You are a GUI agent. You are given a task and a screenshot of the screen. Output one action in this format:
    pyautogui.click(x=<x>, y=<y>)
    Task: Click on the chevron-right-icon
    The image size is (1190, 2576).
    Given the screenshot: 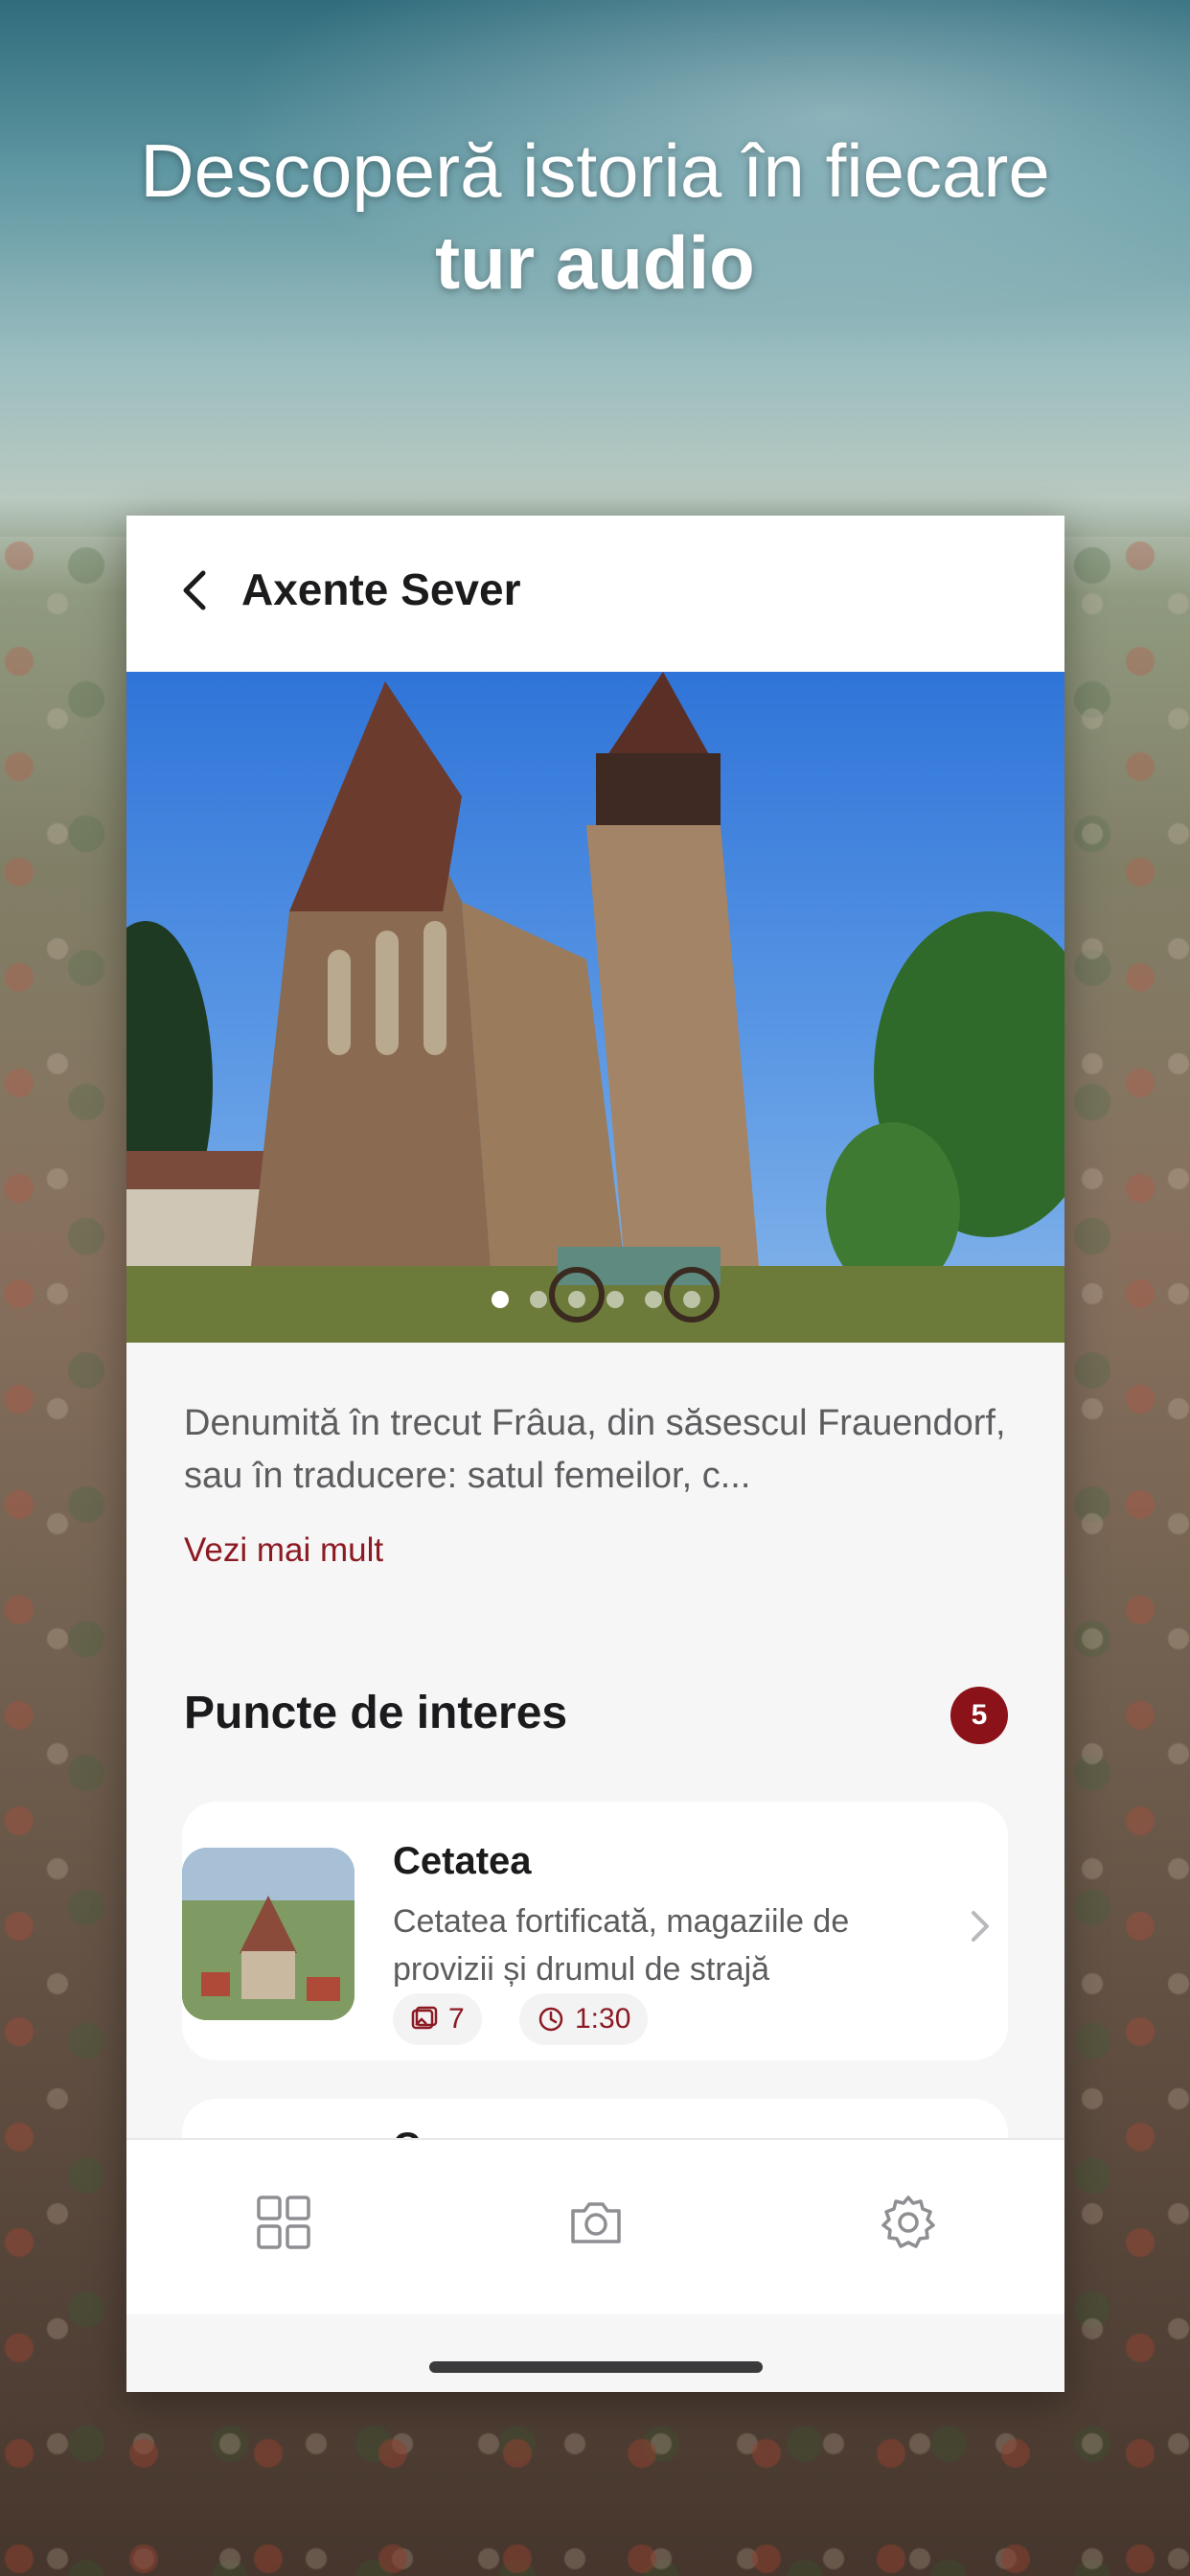 What is the action you would take?
    pyautogui.click(x=981, y=1926)
    